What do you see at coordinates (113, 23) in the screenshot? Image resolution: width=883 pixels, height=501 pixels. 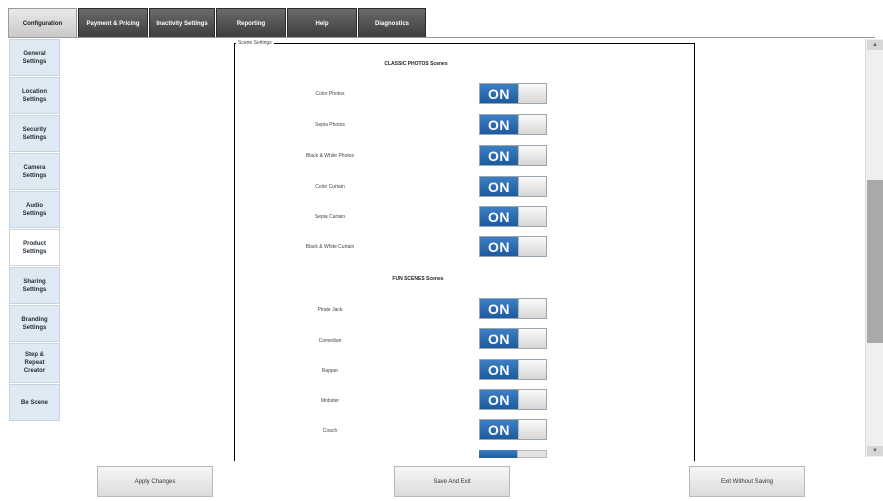 I see `tab-payment-pricing: Payment & Pricing` at bounding box center [113, 23].